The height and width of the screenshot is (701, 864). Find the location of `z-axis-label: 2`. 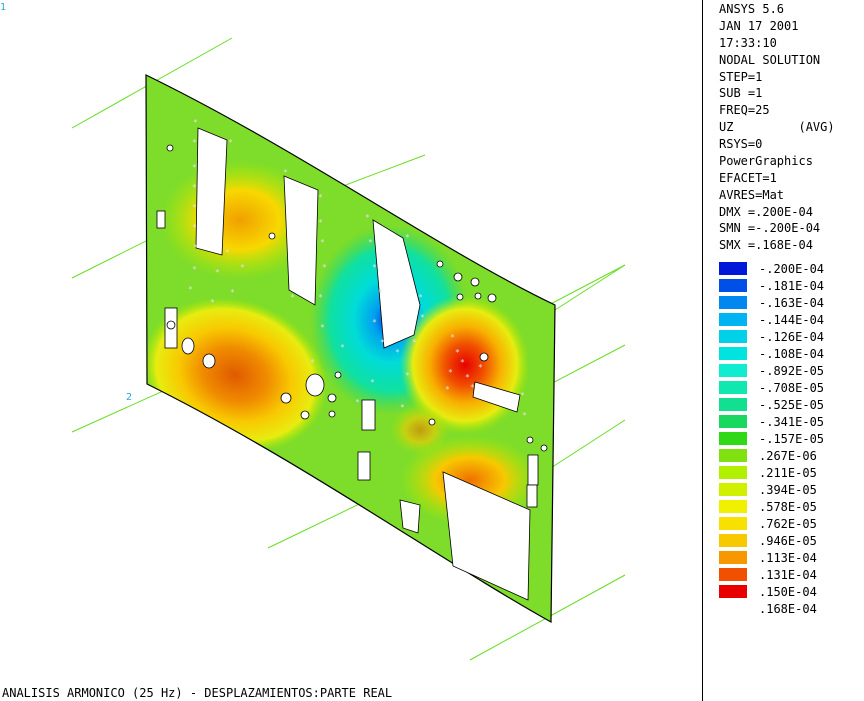

z-axis-label: 2 is located at coordinates (129, 397).